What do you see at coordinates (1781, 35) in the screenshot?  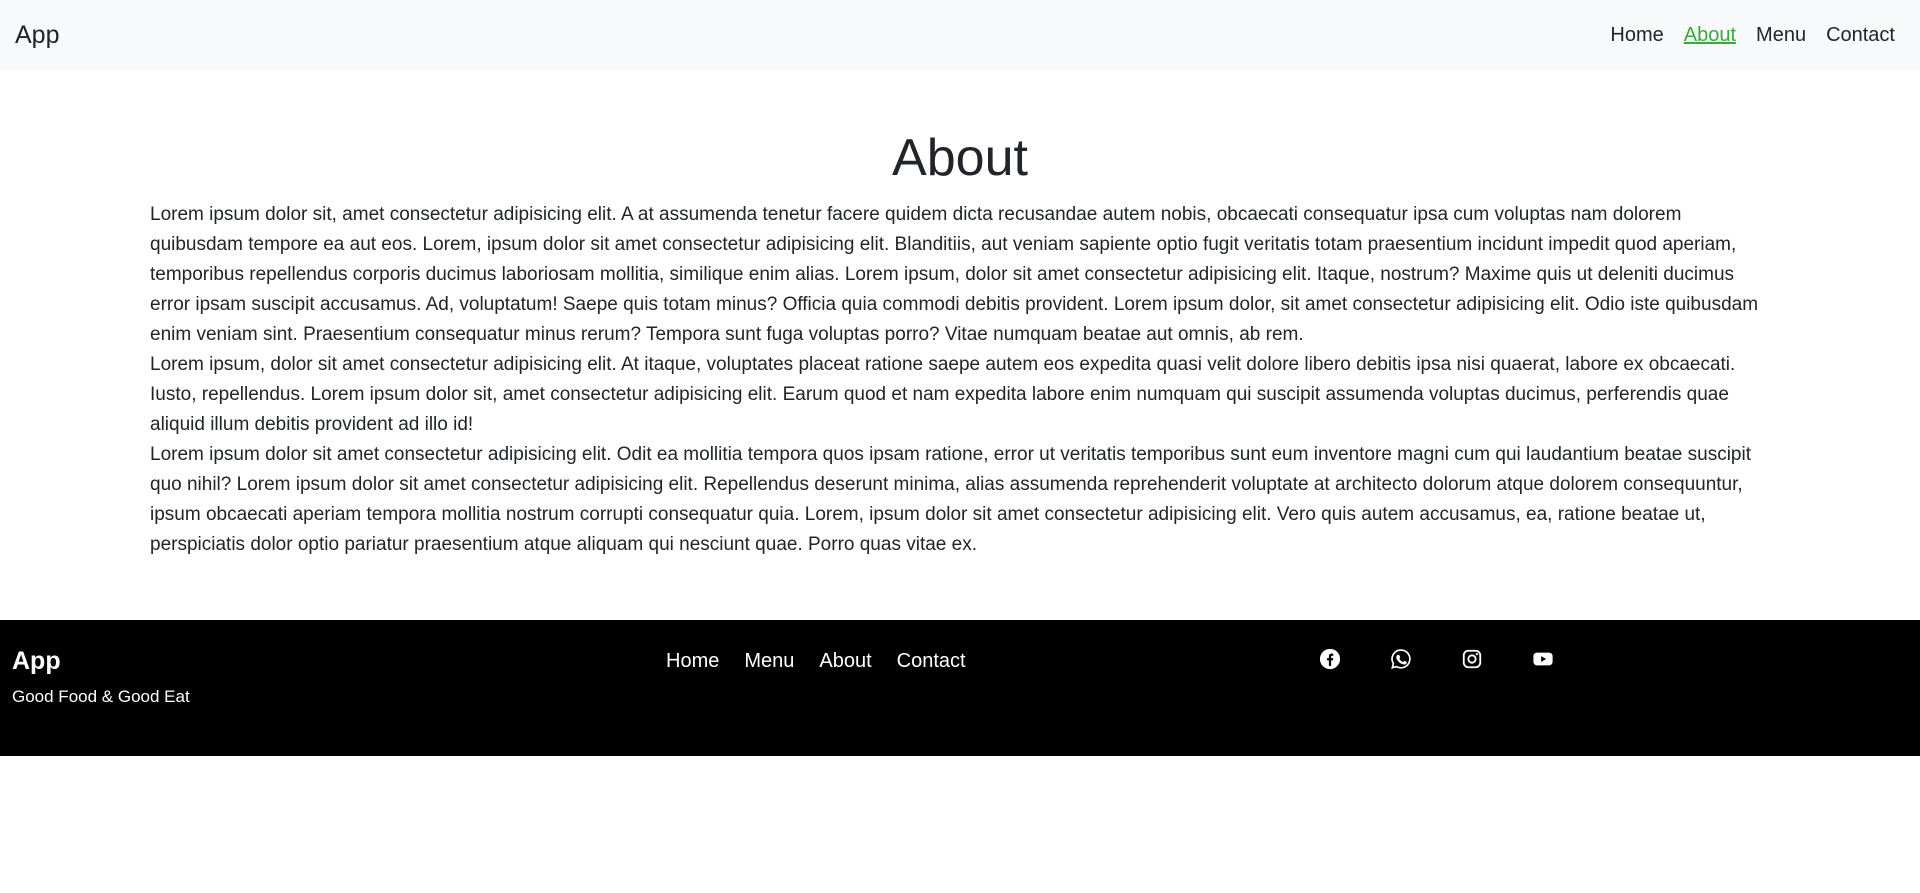 I see `nav-link-menu: Menu` at bounding box center [1781, 35].